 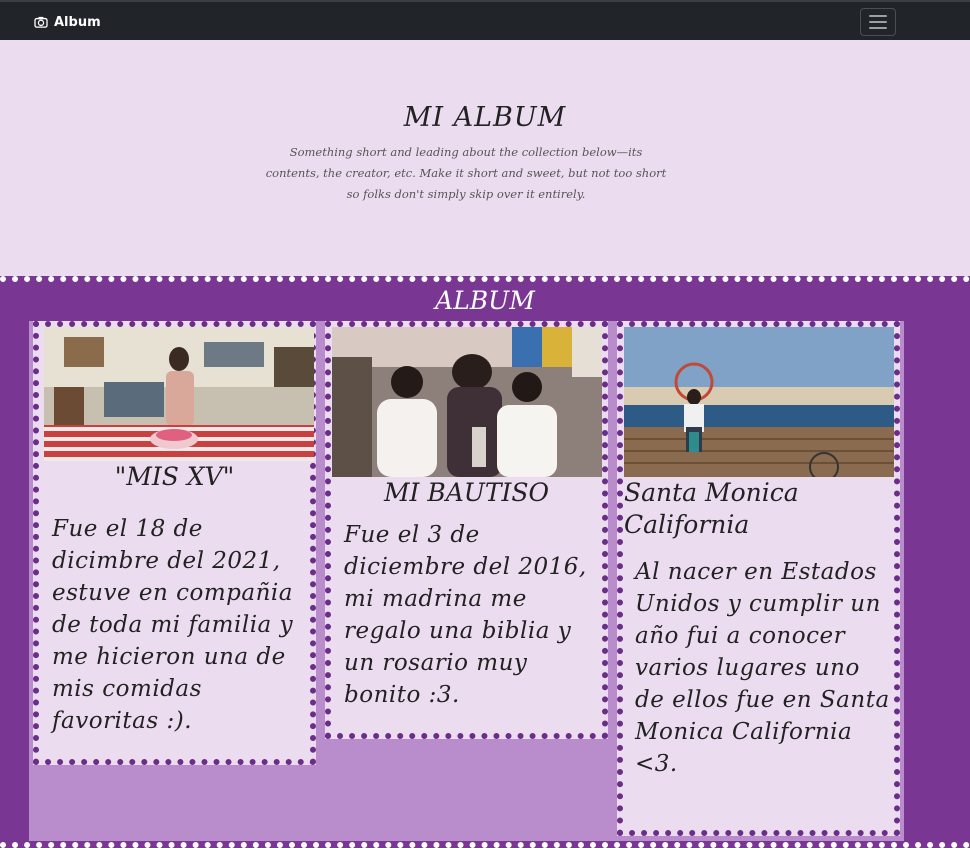 I want to click on brand-label: Album, so click(x=77, y=22).